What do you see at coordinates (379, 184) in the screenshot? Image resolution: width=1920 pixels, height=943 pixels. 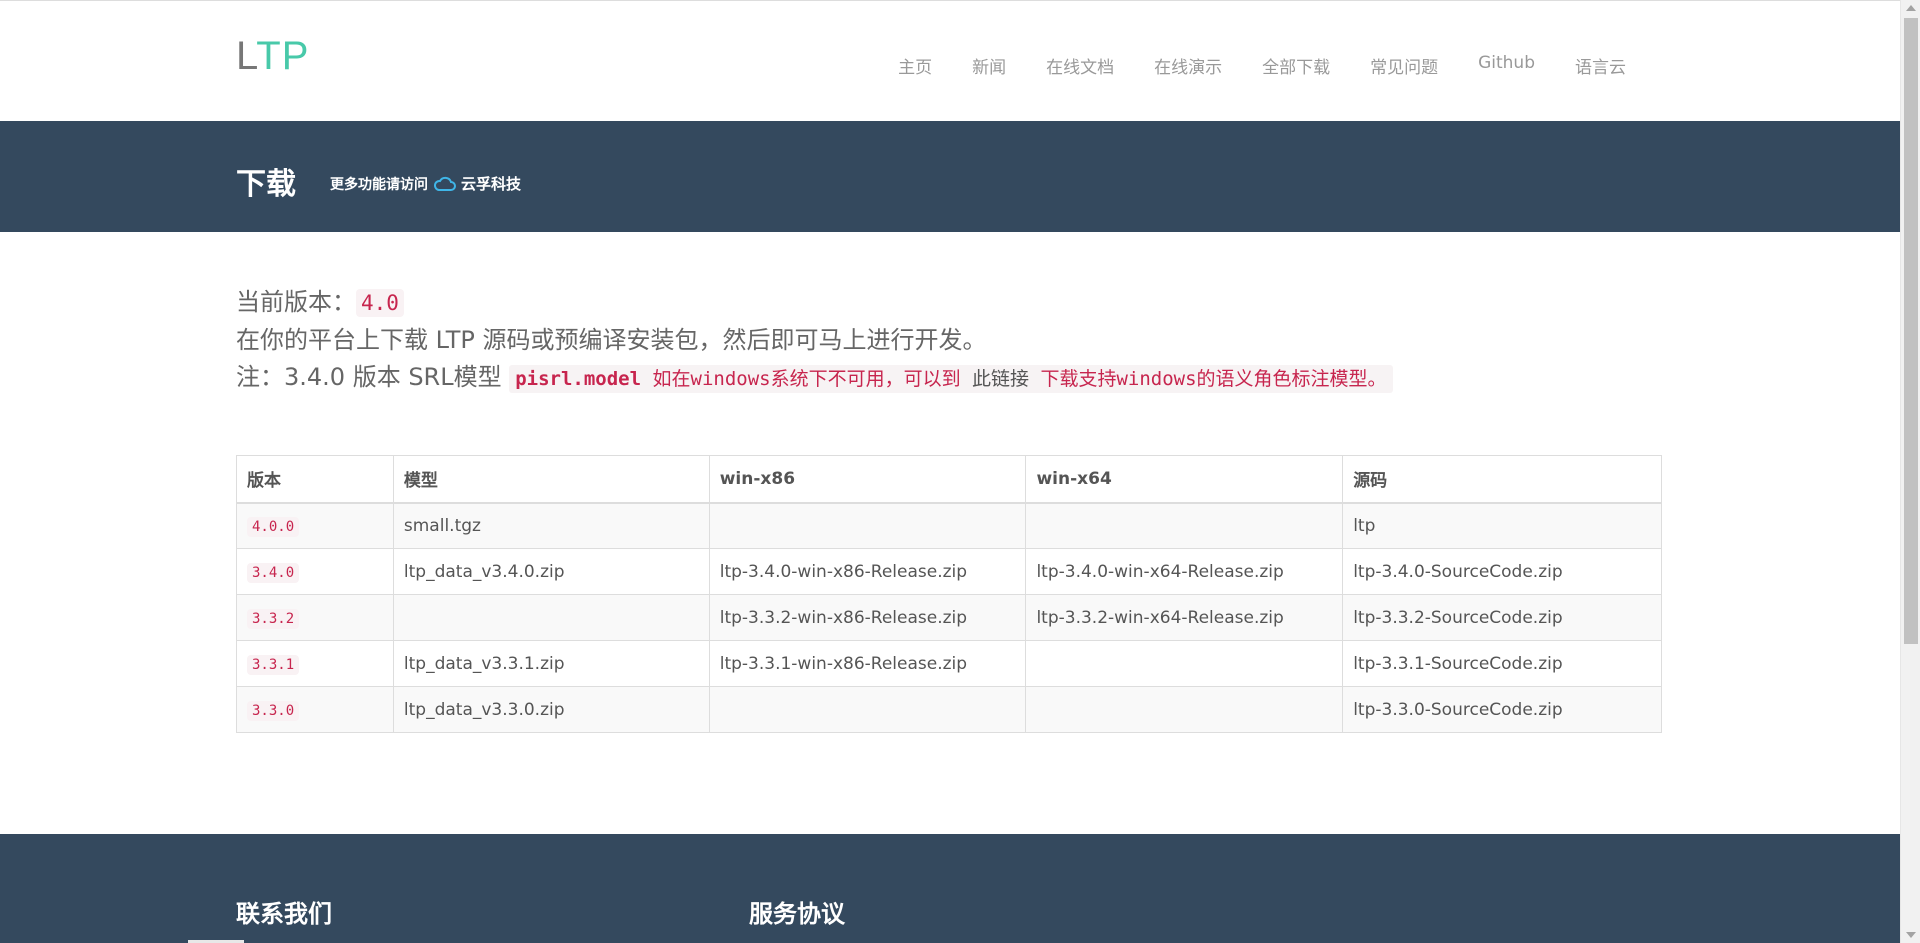 I see `promo-text: 更多功能请访问` at bounding box center [379, 184].